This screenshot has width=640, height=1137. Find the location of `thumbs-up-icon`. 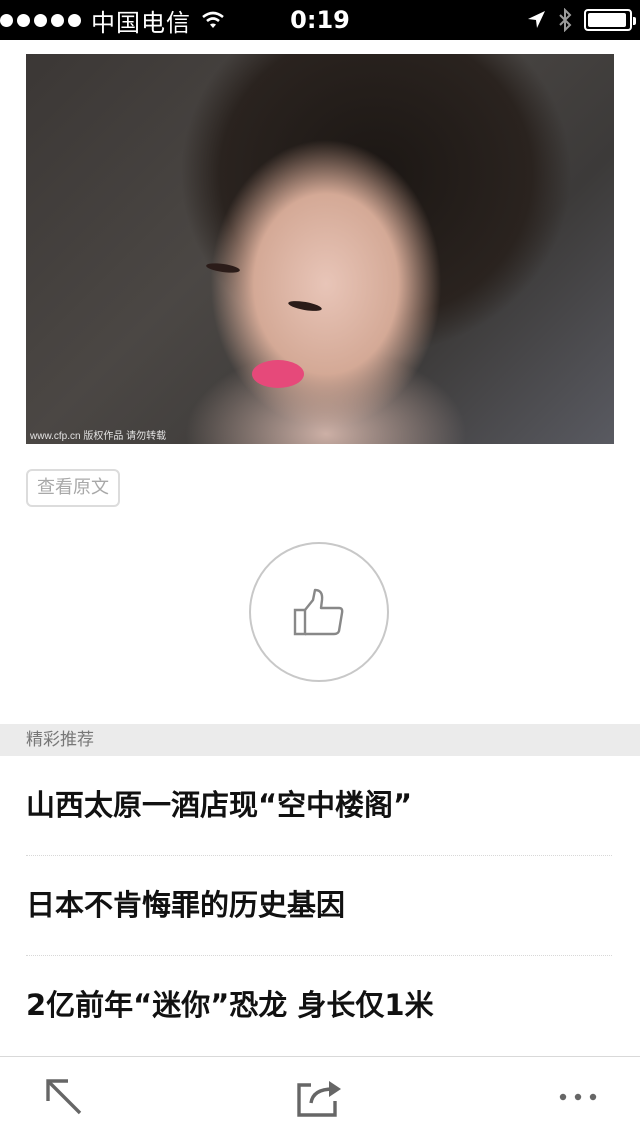

thumbs-up-icon is located at coordinates (318, 612).